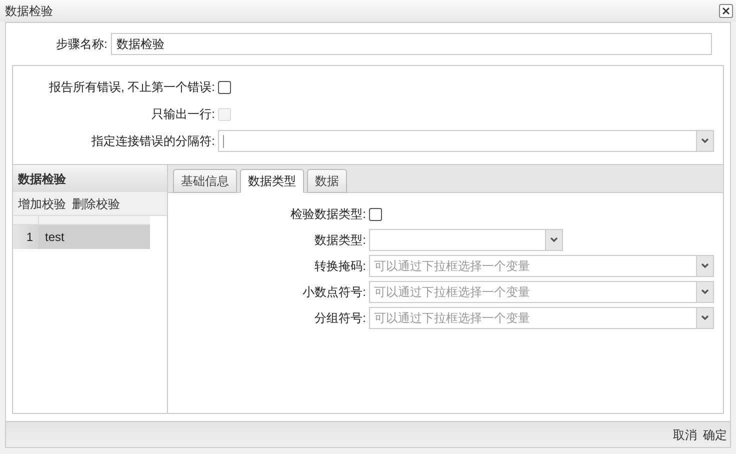 This screenshot has height=454, width=736. I want to click on field-label: 只输出一行:, so click(182, 114).